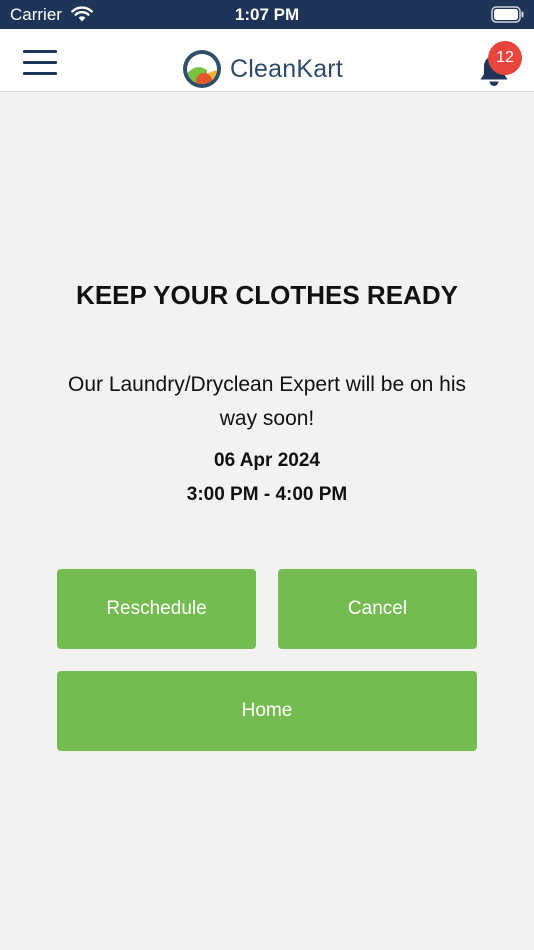 The image size is (534, 950). I want to click on cancel-button: Cancel, so click(377, 609).